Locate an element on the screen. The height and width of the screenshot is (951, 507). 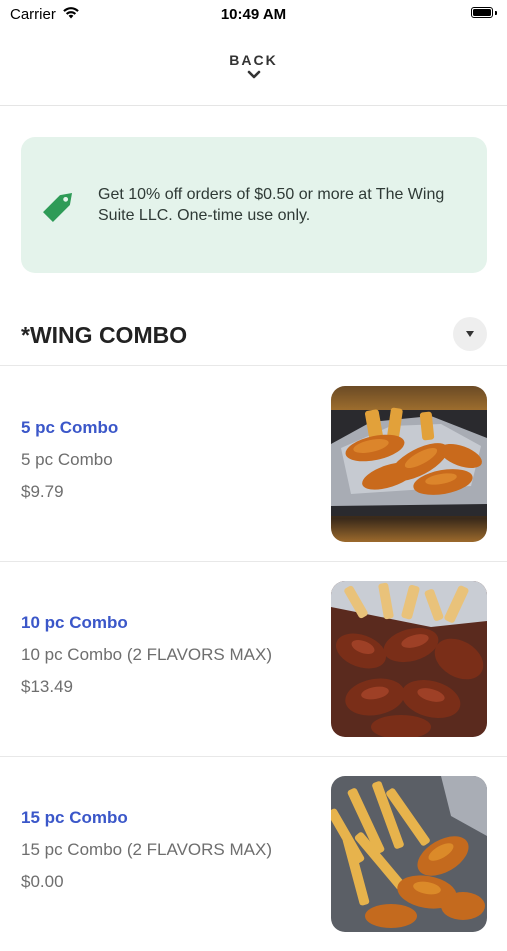
item-name: 5 pc Combo is located at coordinates (70, 427).